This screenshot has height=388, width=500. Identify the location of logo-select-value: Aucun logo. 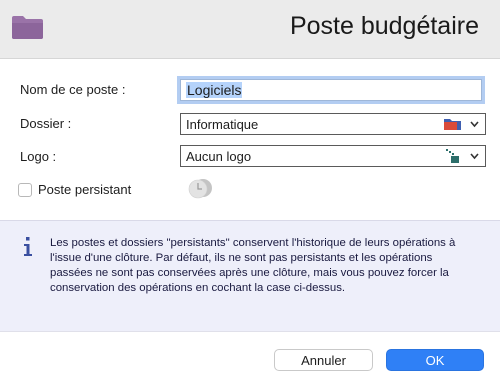
(219, 156).